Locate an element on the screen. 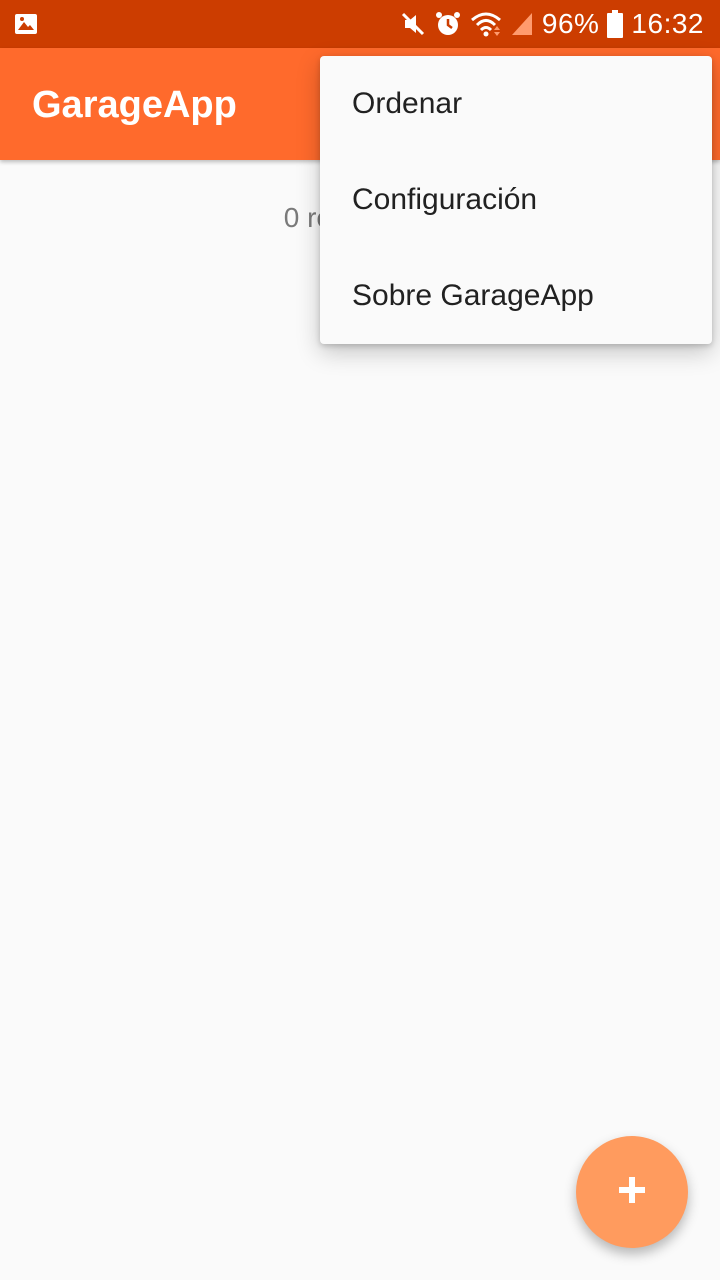  app-title: GarageApp is located at coordinates (134, 105).